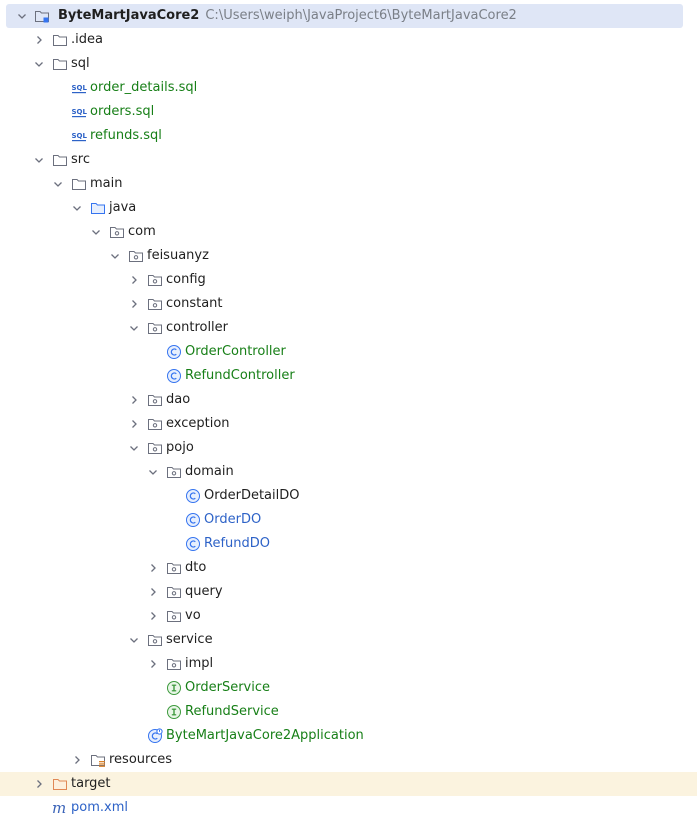 The height and width of the screenshot is (822, 697). What do you see at coordinates (348, 400) in the screenshot?
I see `tree-node-dao: dao` at bounding box center [348, 400].